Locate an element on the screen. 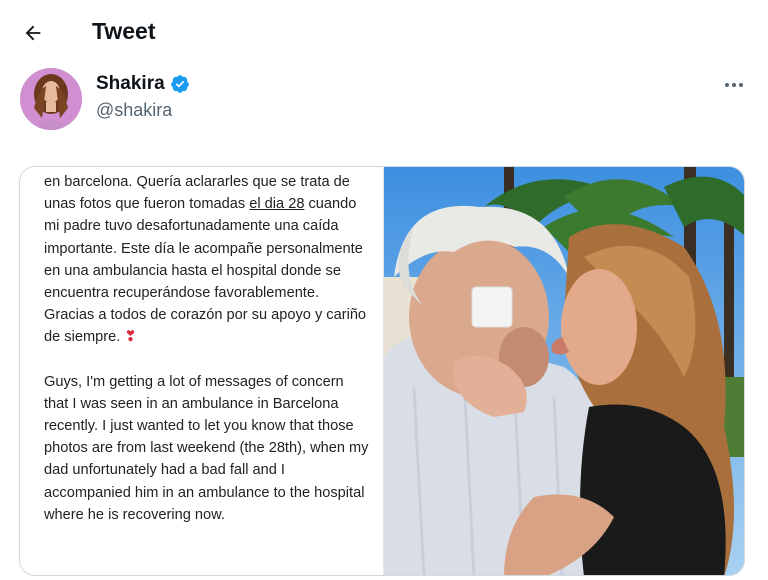 Image resolution: width=768 pixels, height=580 pixels. avatar is located at coordinates (51, 99).